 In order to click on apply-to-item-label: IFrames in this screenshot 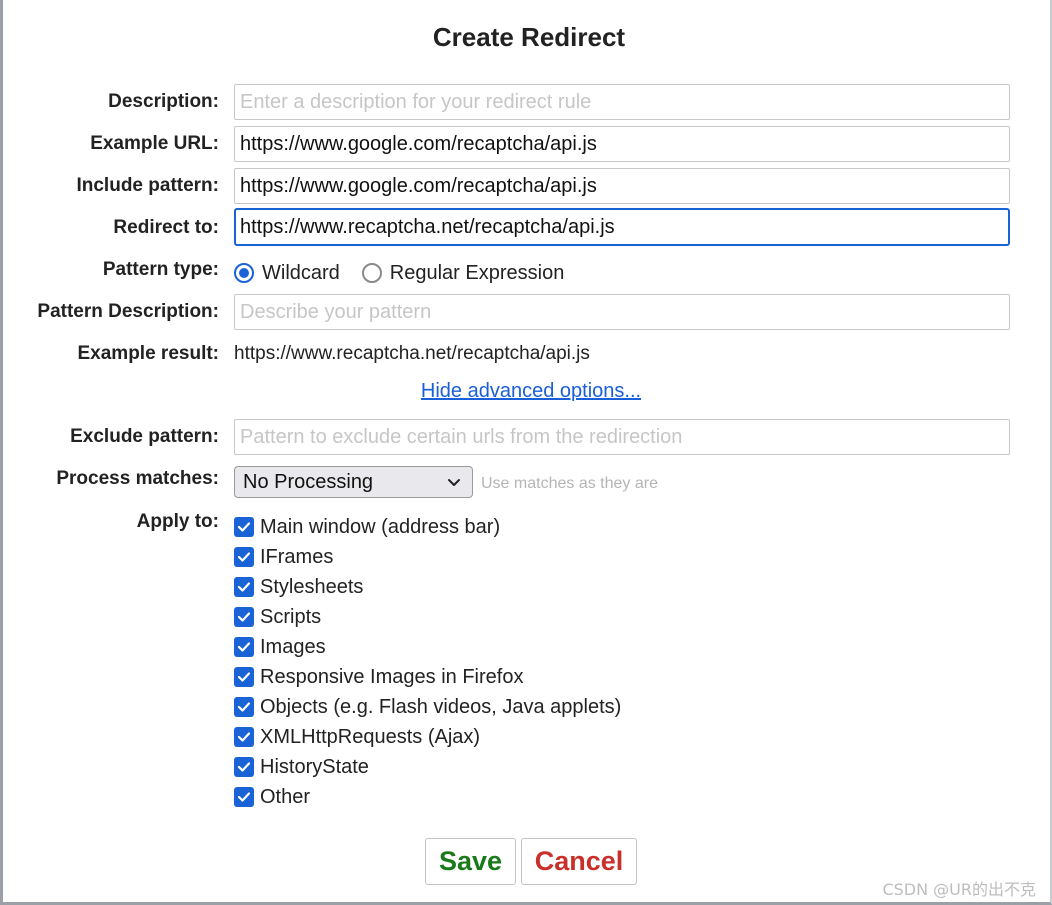, I will do `click(297, 556)`.